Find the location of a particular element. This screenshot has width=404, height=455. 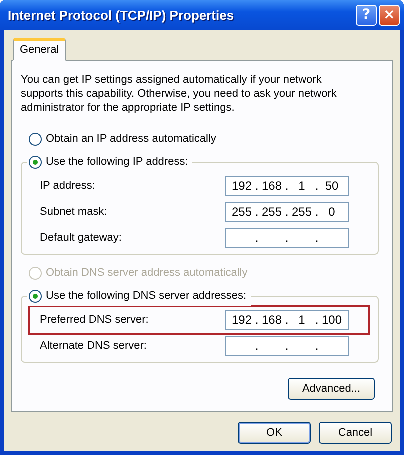

ip-address-field: 192 . 168 . 1 . 100 is located at coordinates (287, 320).